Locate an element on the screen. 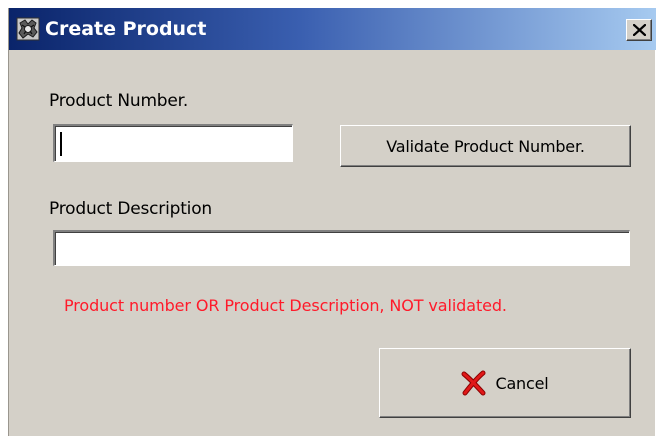 The width and height of the screenshot is (656, 436). cancel-button: Cancel is located at coordinates (505, 383).